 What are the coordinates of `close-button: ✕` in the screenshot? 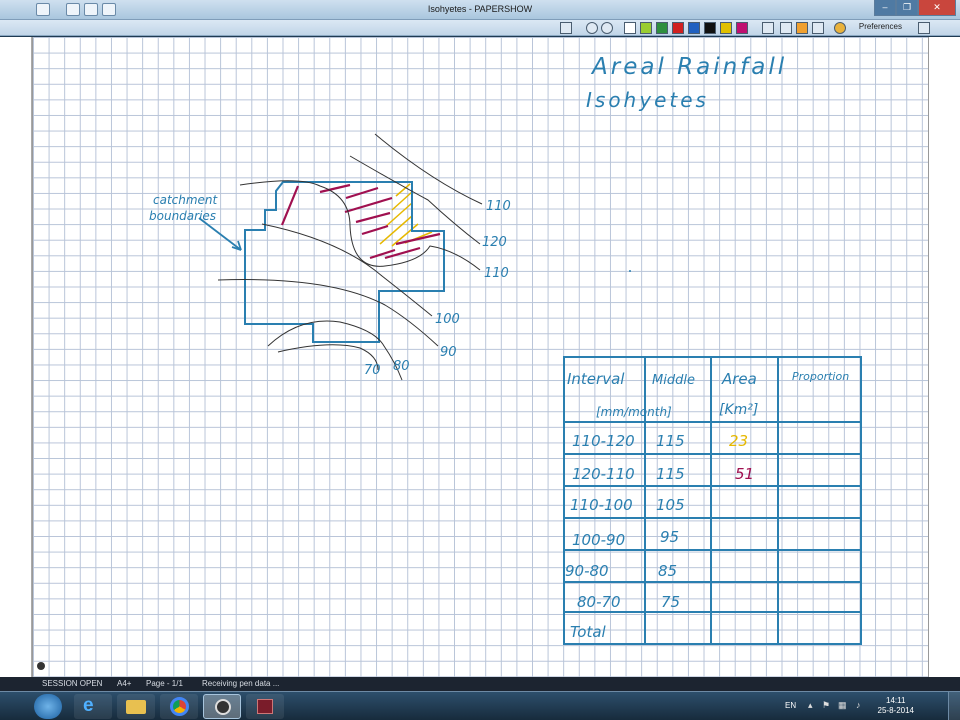 It's located at (937, 8).